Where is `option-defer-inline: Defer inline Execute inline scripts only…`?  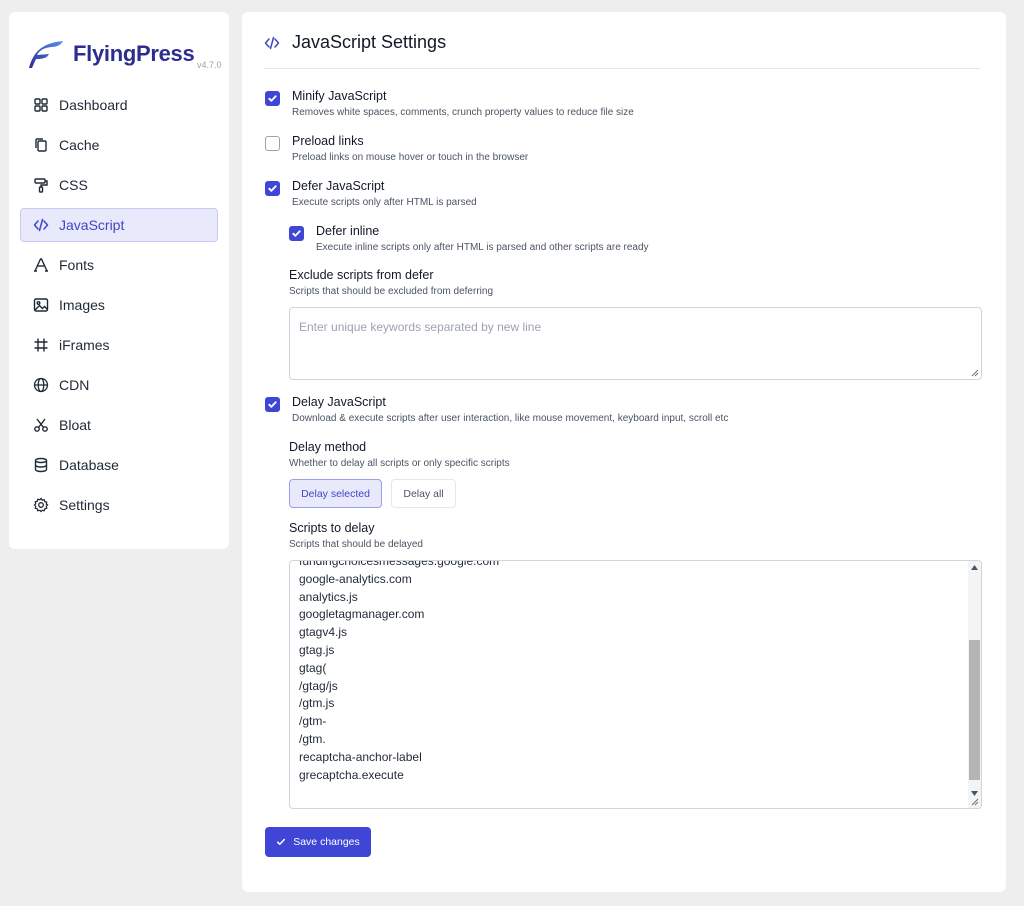 option-defer-inline: Defer inline Execute inline scripts only… is located at coordinates (589, 240).